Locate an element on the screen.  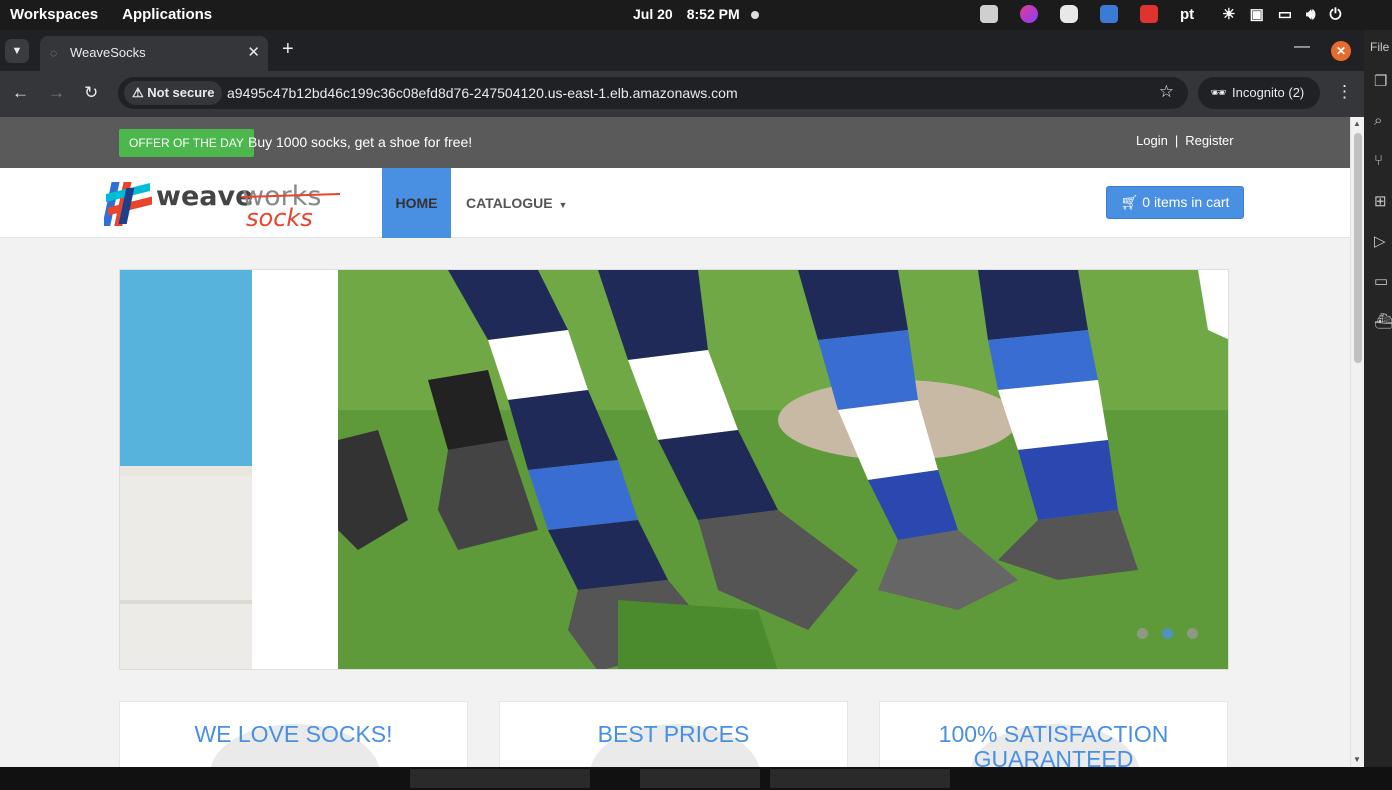
tab-search-button: ▼ is located at coordinates (17, 51).